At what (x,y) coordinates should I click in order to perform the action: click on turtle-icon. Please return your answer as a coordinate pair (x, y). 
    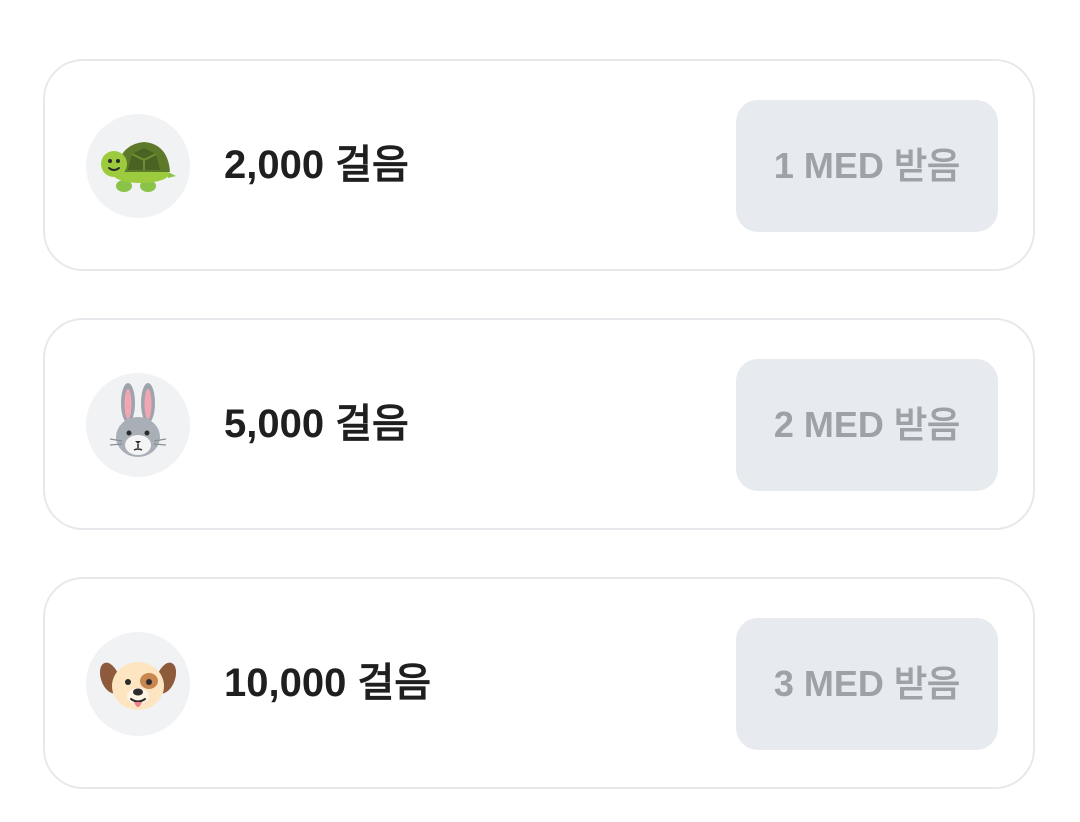
    Looking at the image, I should click on (138, 167).